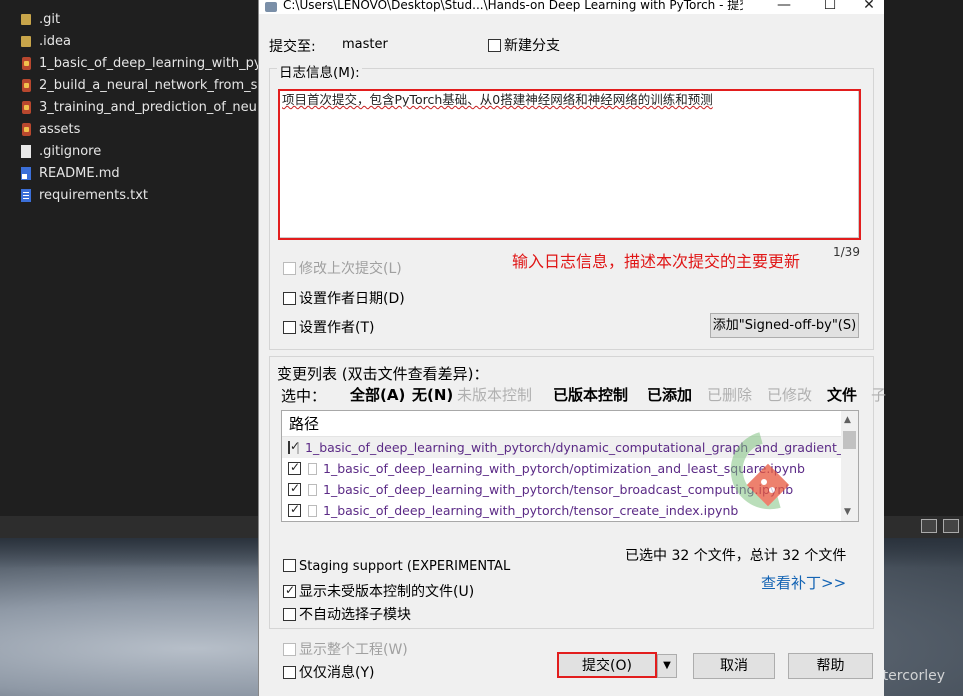 The width and height of the screenshot is (963, 696). Describe the element at coordinates (26, 173) in the screenshot. I see `markdown-file-icon` at that location.